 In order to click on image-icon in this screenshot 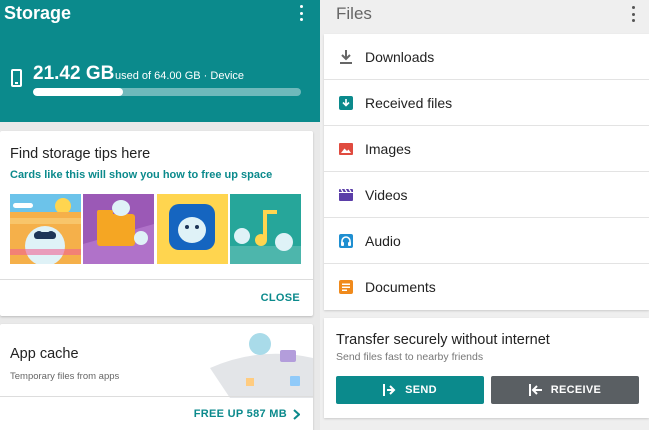, I will do `click(346, 149)`.